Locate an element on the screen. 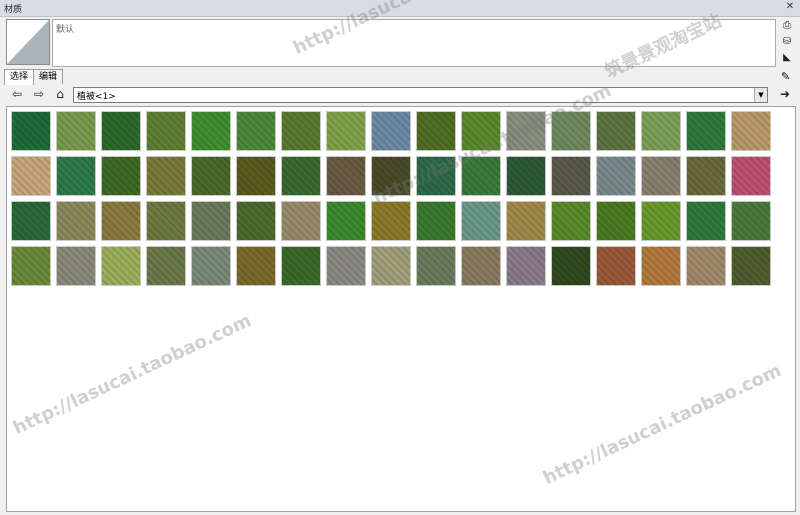 Image resolution: width=800 pixels, height=515 pixels. preview-swatch-icon is located at coordinates (28, 42).